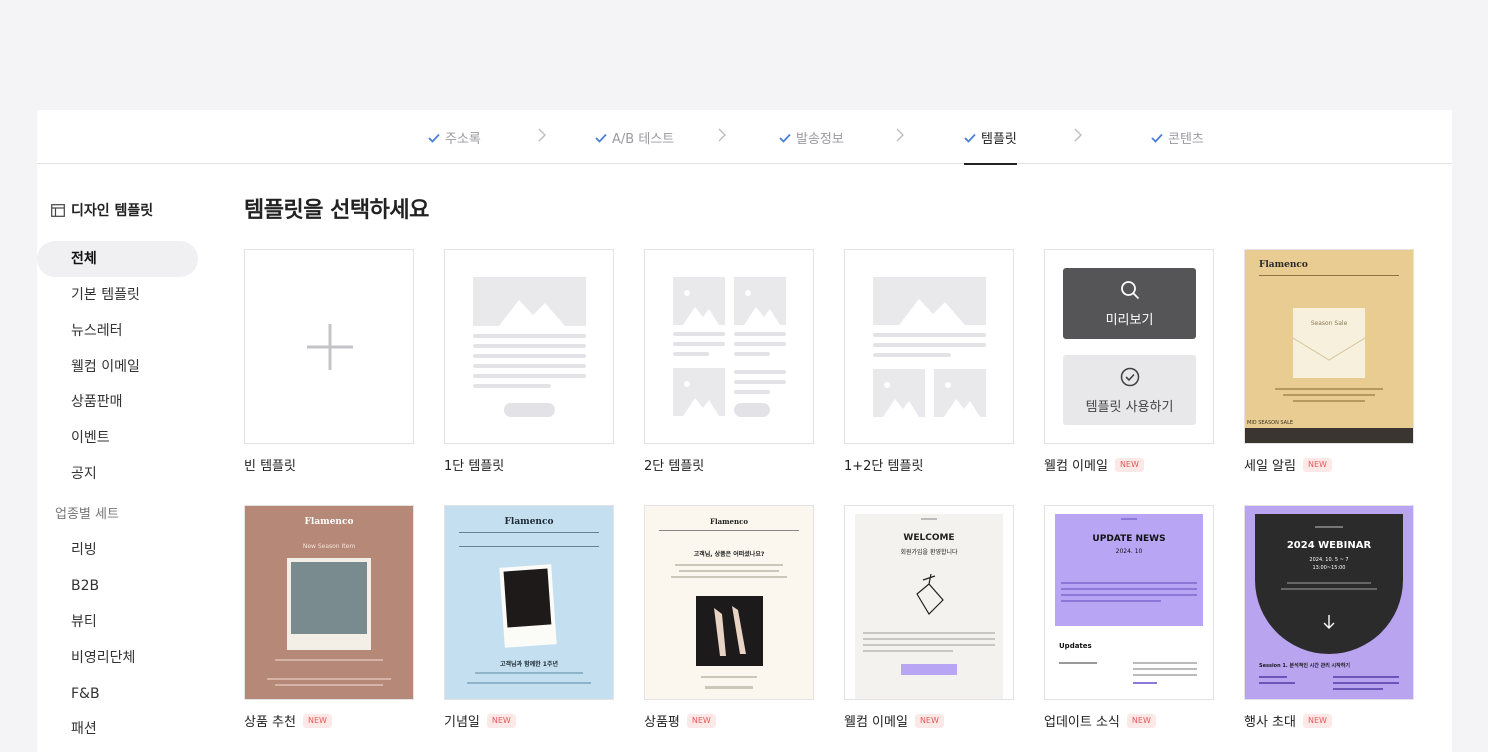 This screenshot has height=752, width=1488. What do you see at coordinates (1329, 545) in the screenshot?
I see `webinar-headline: 2024 WEBINAR` at bounding box center [1329, 545].